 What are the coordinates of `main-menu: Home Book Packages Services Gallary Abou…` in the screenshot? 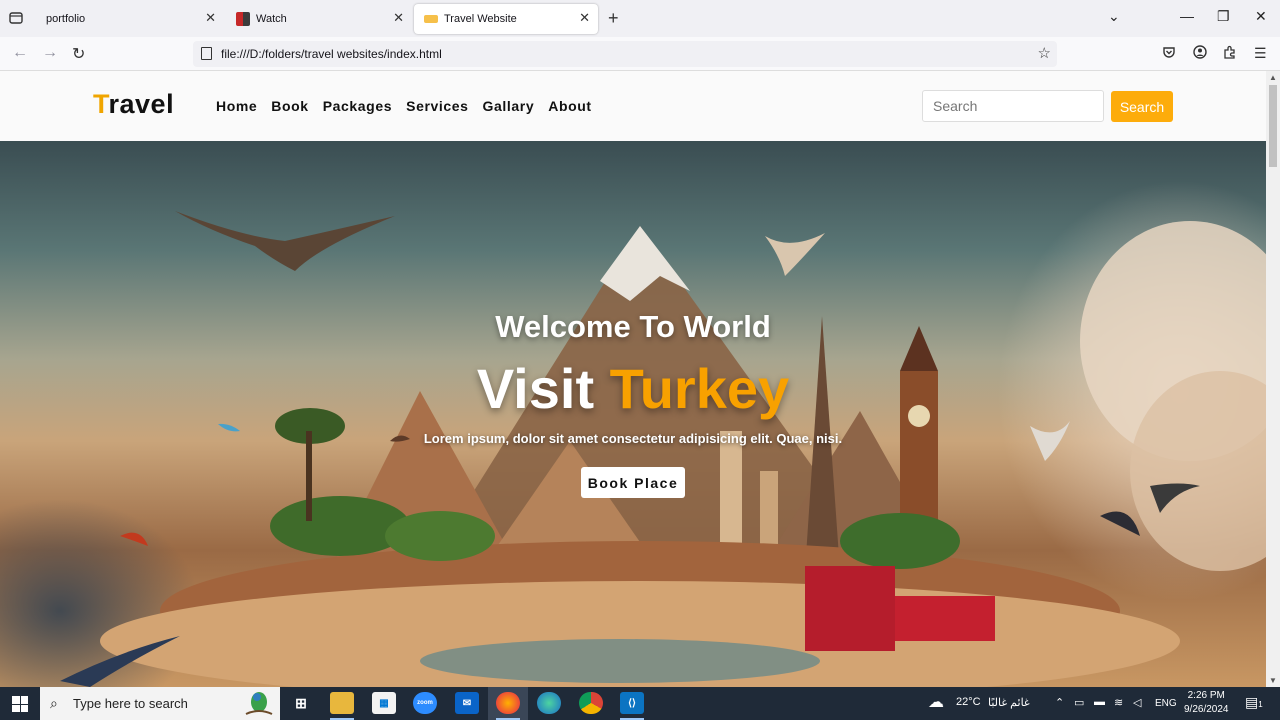 It's located at (411, 106).